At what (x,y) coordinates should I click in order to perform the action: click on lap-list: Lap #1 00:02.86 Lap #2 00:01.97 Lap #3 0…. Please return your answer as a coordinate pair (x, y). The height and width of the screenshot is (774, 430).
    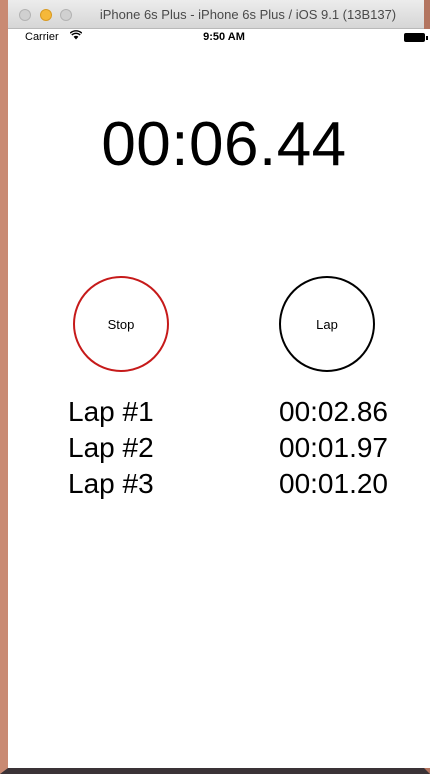
    Looking at the image, I should click on (228, 450).